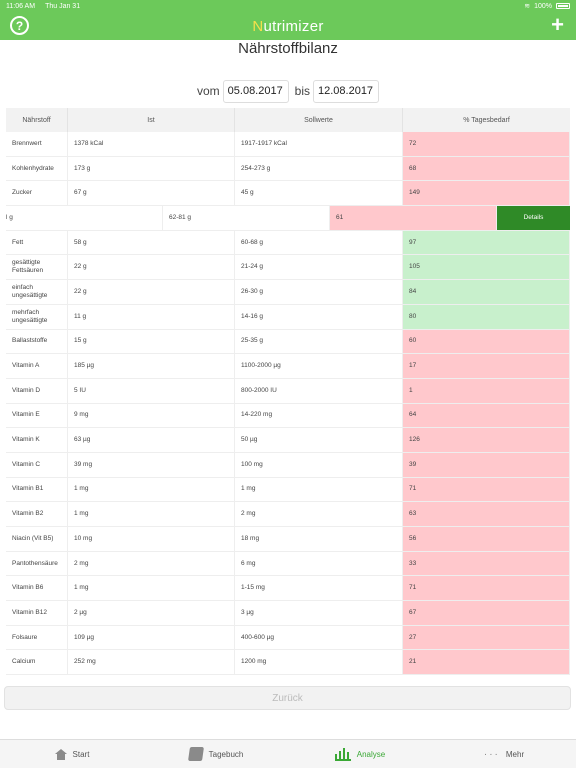  I want to click on cell-ist: 185 µg, so click(151, 366).